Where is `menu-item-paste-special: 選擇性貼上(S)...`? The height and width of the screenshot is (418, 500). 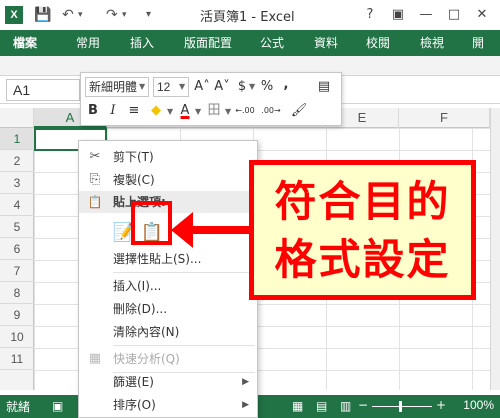
menu-item-paste-special: 選擇性貼上(S)... is located at coordinates (168, 259).